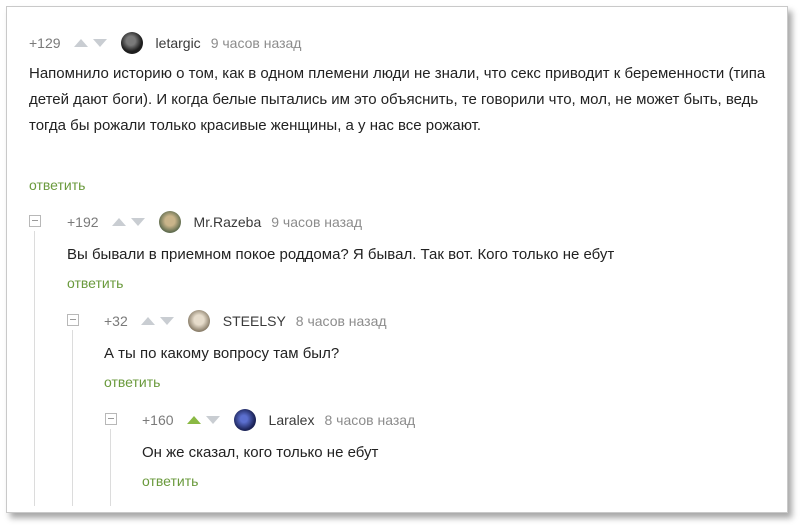  What do you see at coordinates (228, 222) in the screenshot?
I see `username: Mr.Razeba` at bounding box center [228, 222].